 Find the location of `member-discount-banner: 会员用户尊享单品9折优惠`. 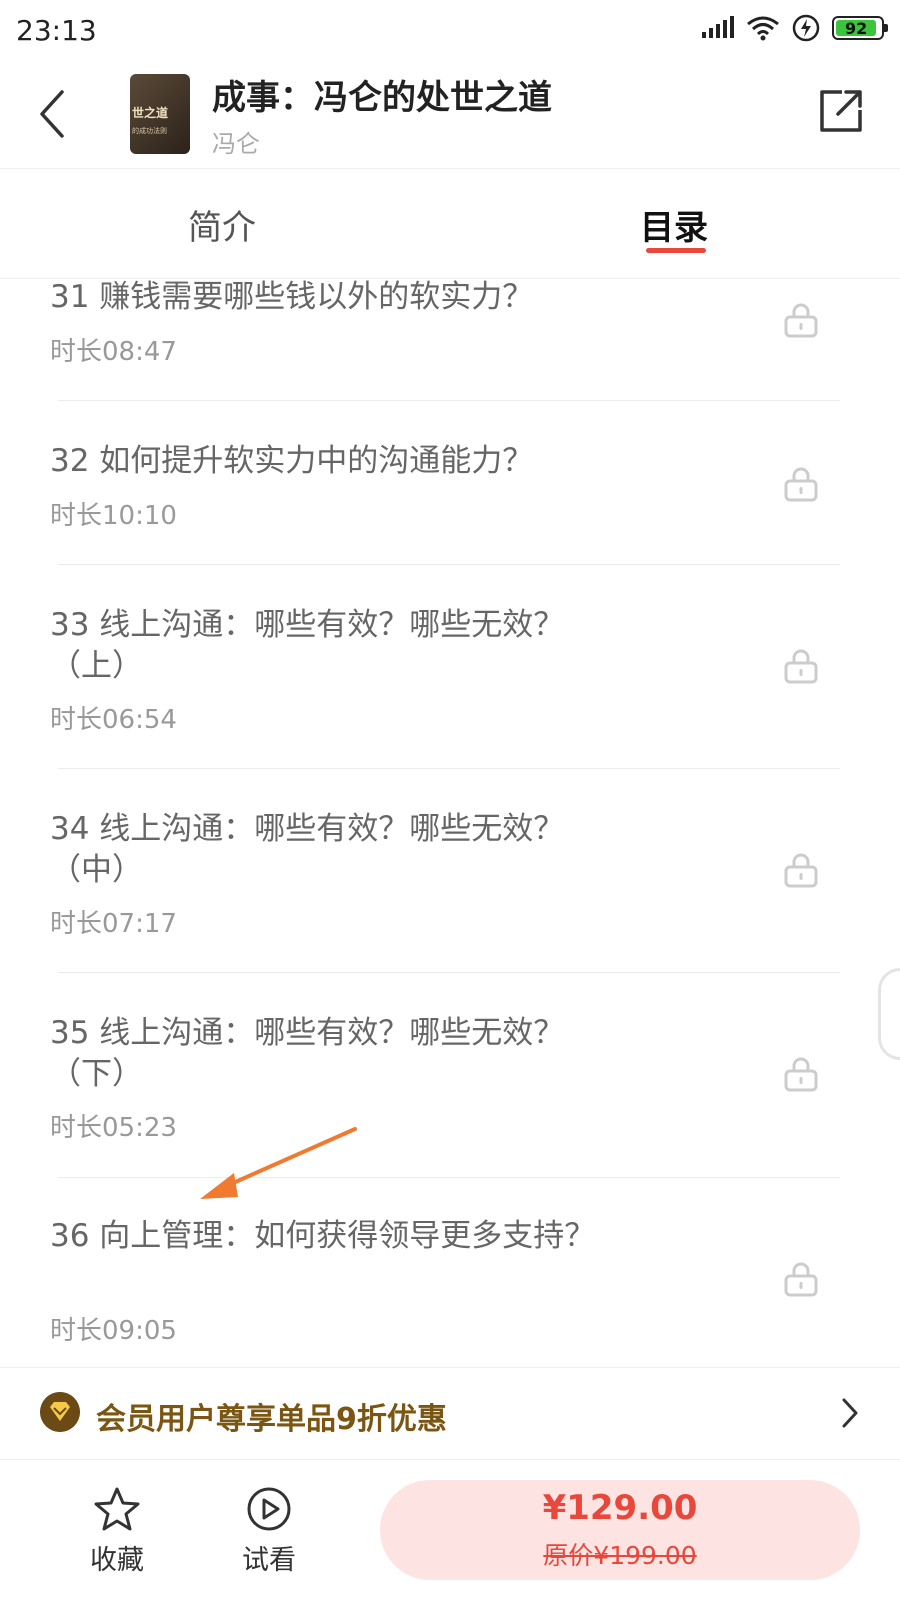

member-discount-banner: 会员用户尊享单品9折优惠 is located at coordinates (450, 1413).